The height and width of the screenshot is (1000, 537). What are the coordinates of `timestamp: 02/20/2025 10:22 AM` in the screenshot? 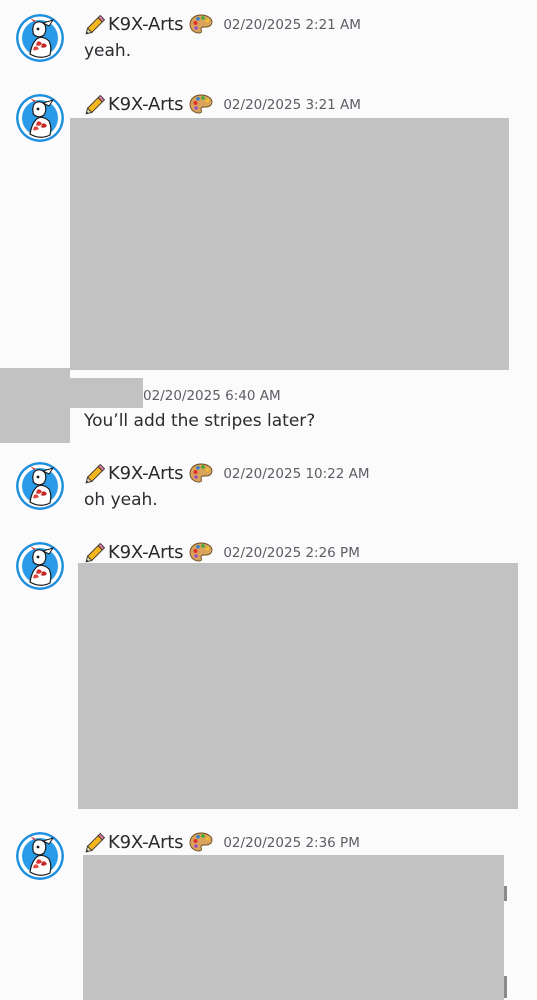 It's located at (296, 474).